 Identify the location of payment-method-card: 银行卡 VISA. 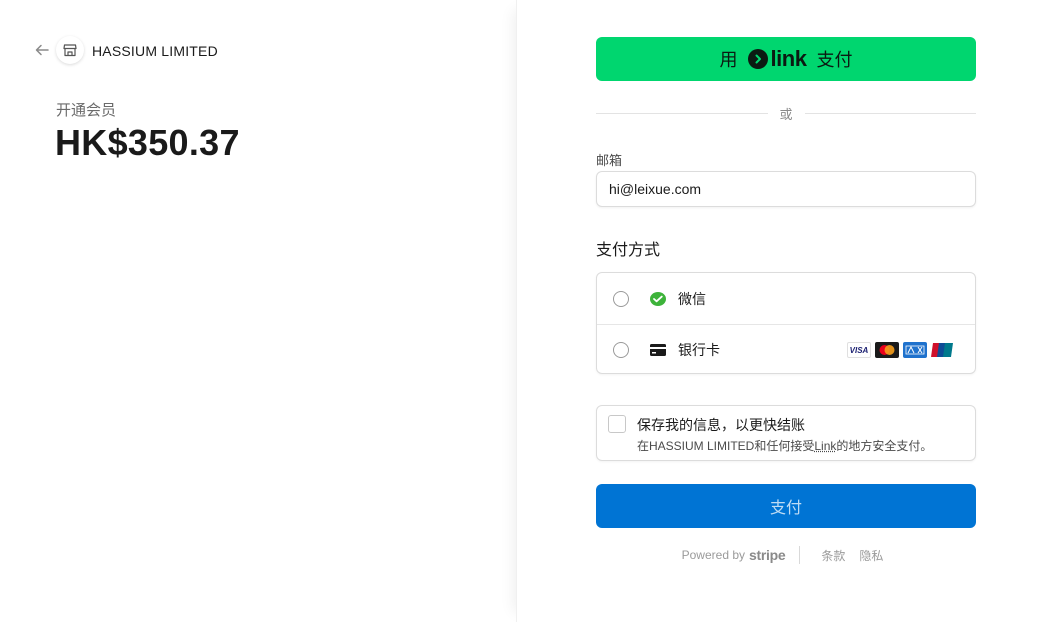
(786, 348).